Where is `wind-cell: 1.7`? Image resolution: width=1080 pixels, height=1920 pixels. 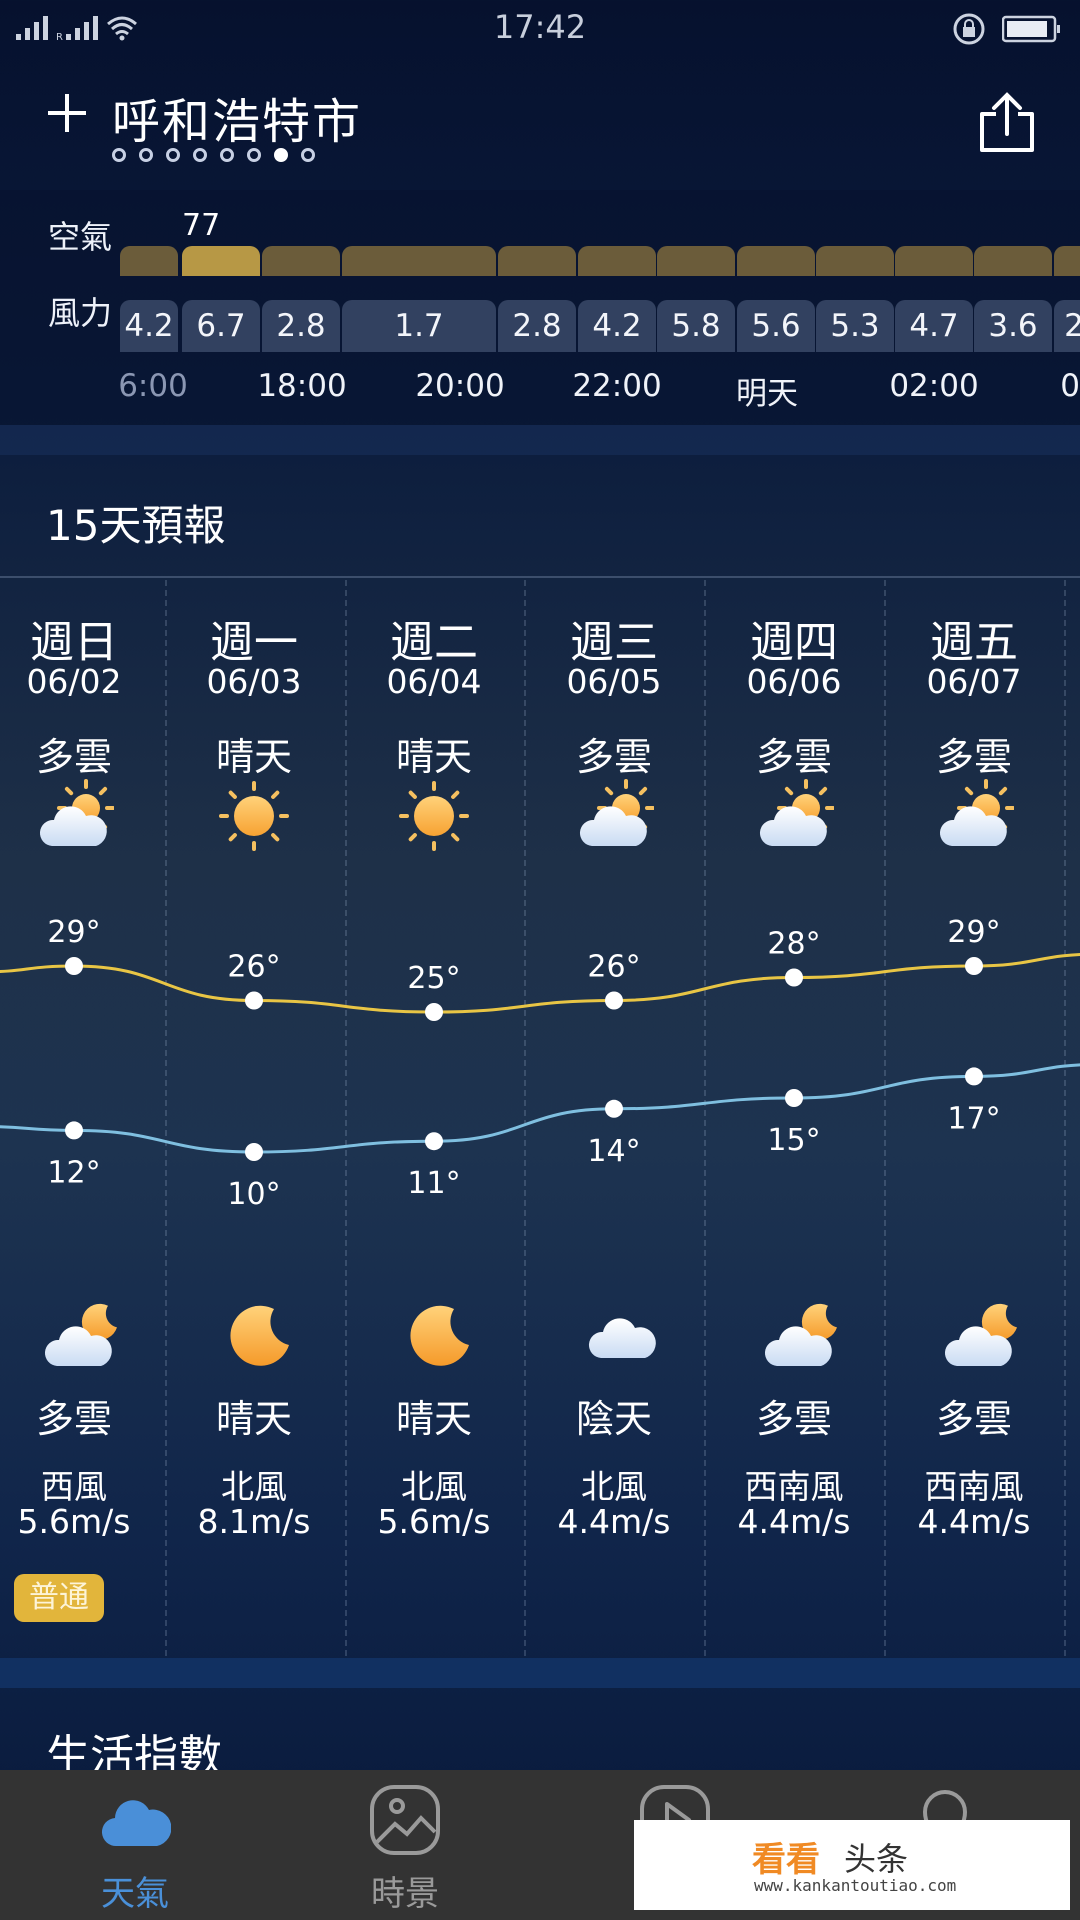 wind-cell: 1.7 is located at coordinates (419, 326).